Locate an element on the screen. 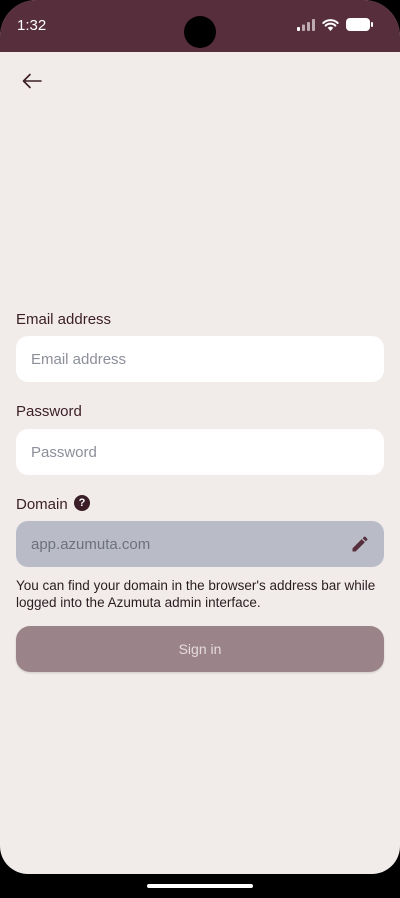 This screenshot has width=400, height=898. battery-icon is located at coordinates (359, 24).